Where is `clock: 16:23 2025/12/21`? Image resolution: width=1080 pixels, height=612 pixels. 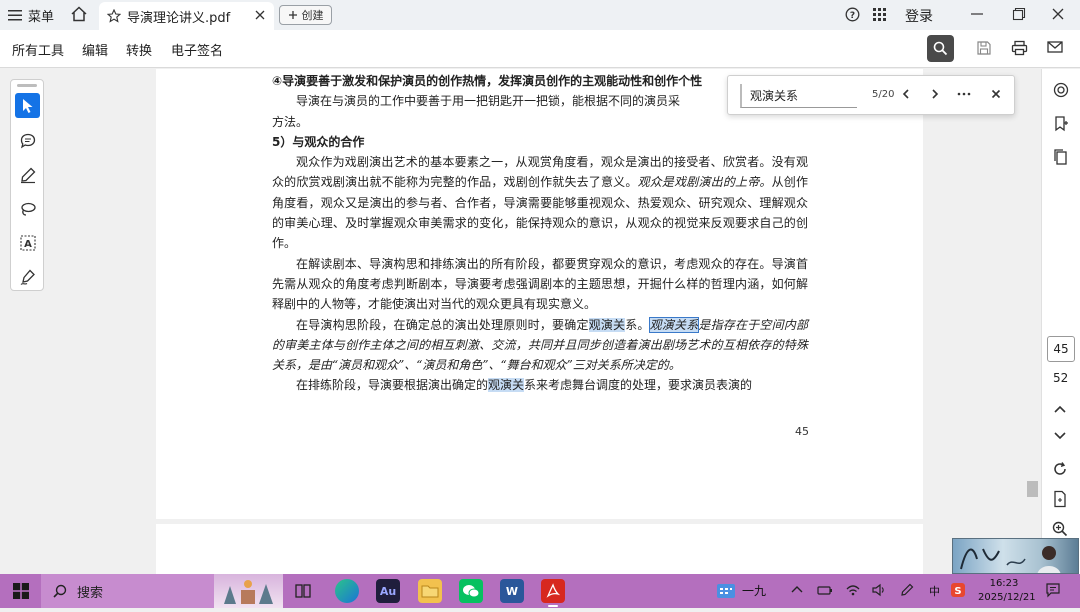
clock: 16:23 2025/12/21 is located at coordinates (1007, 591).